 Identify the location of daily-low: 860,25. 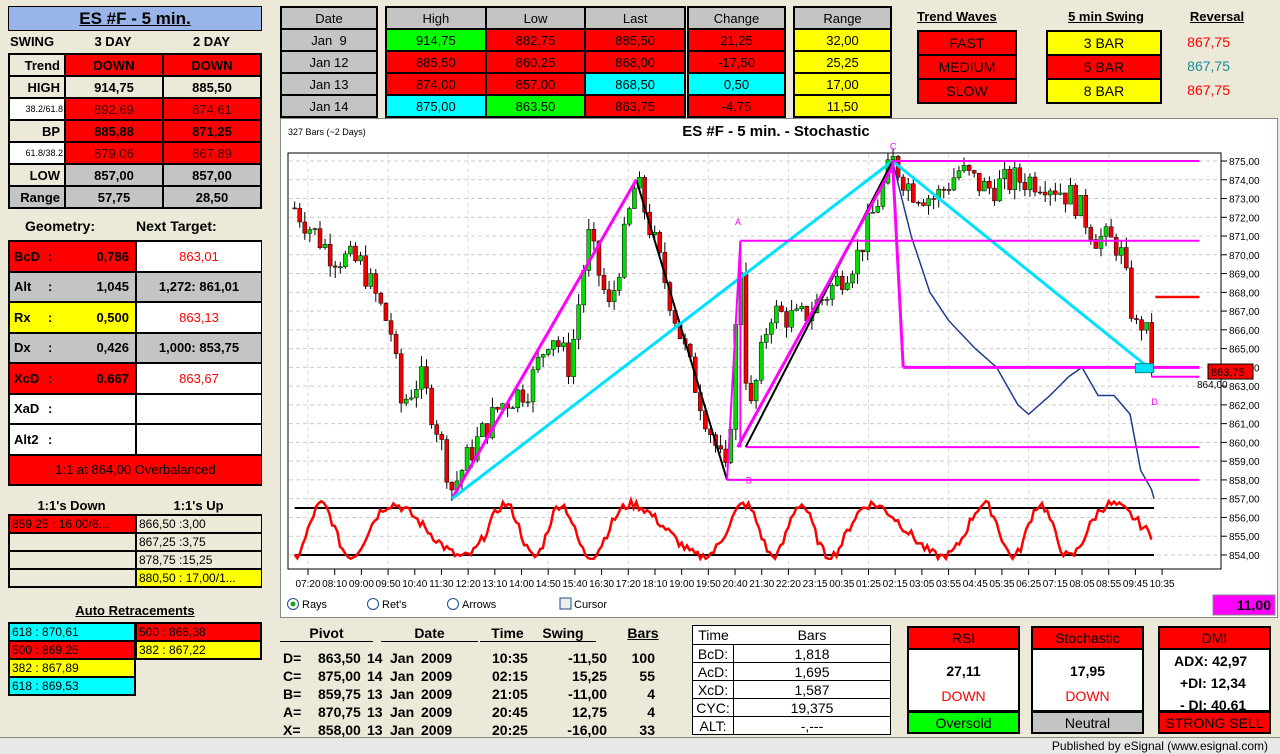
(535, 62).